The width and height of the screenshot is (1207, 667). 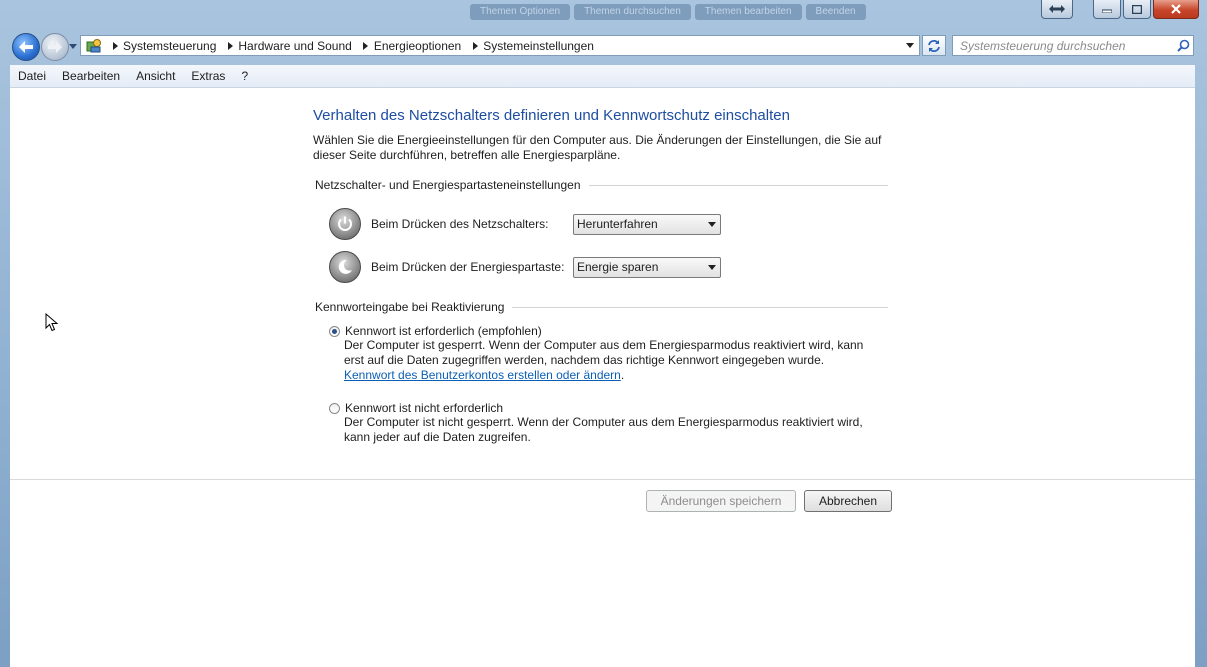 I want to click on breadcrumb-energieoptionen: Energieoptionen, so click(x=420, y=46).